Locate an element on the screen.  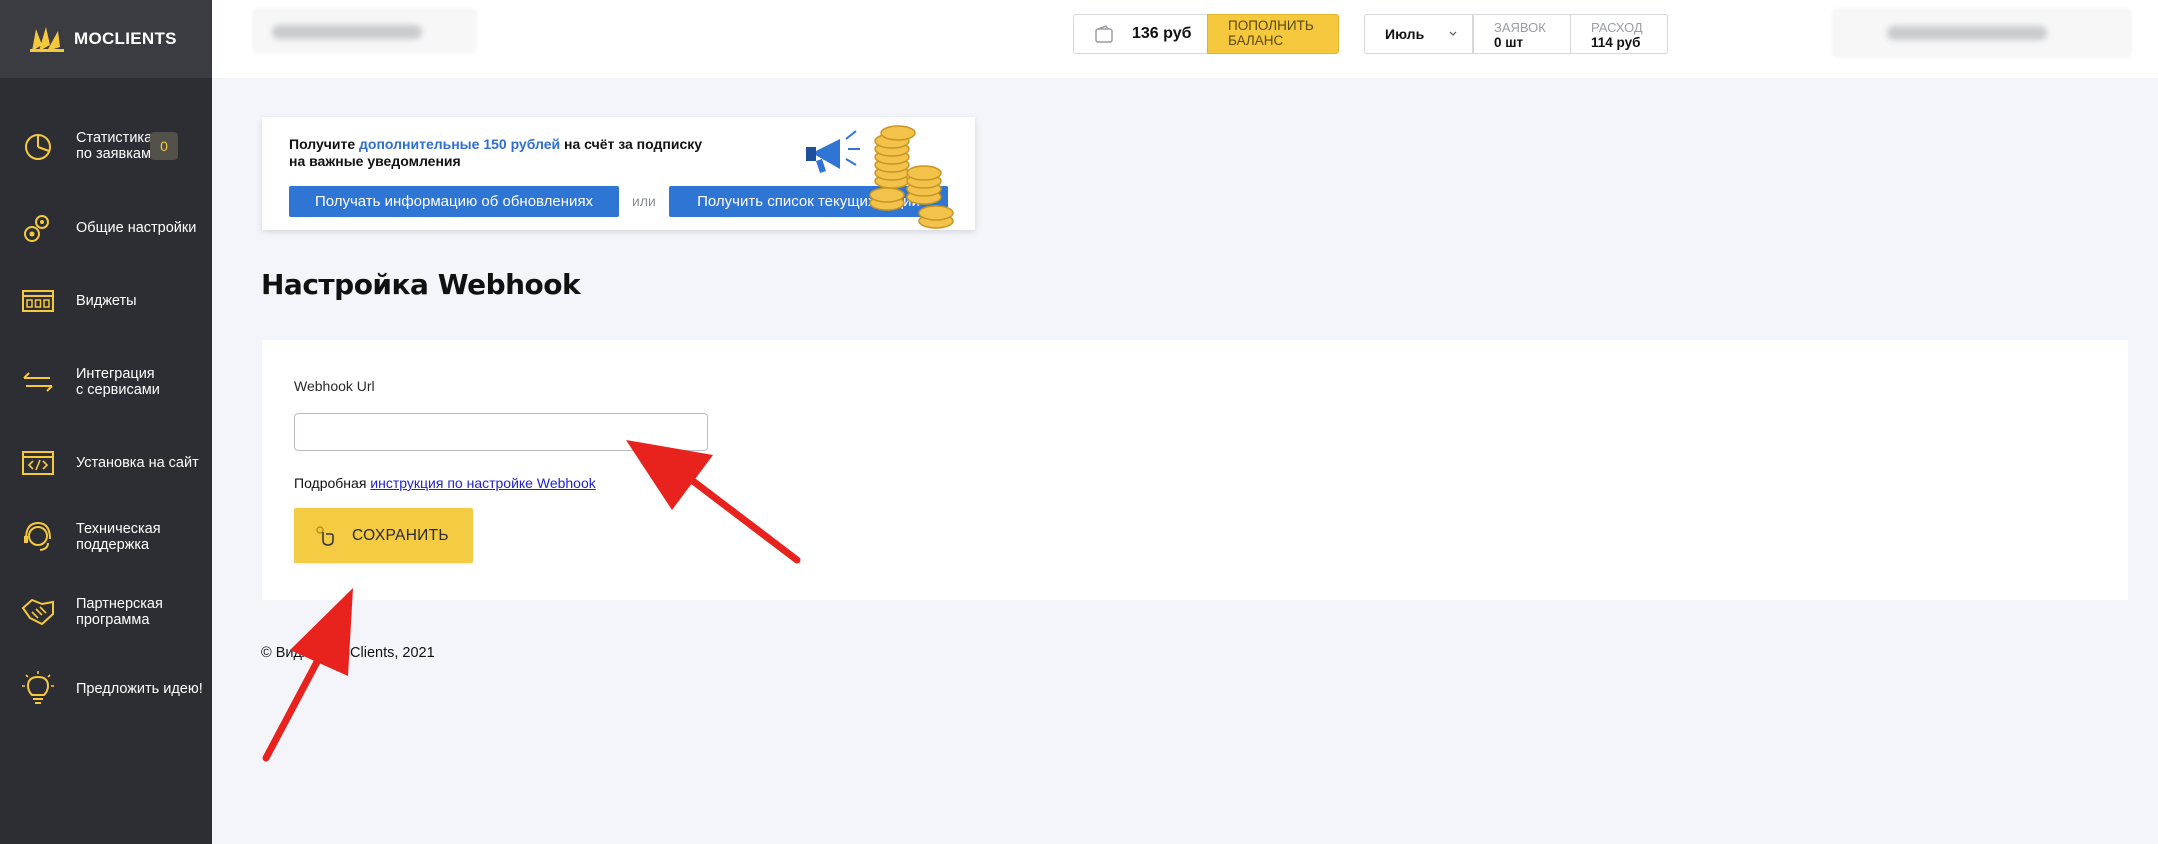
month-select: Июль is located at coordinates (1418, 34).